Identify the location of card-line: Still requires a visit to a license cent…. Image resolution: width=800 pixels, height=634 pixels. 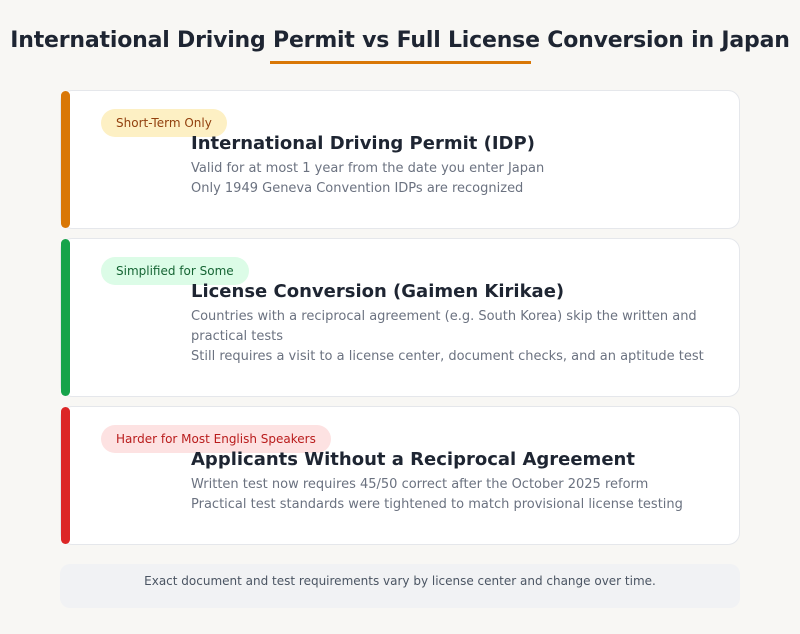
(447, 356).